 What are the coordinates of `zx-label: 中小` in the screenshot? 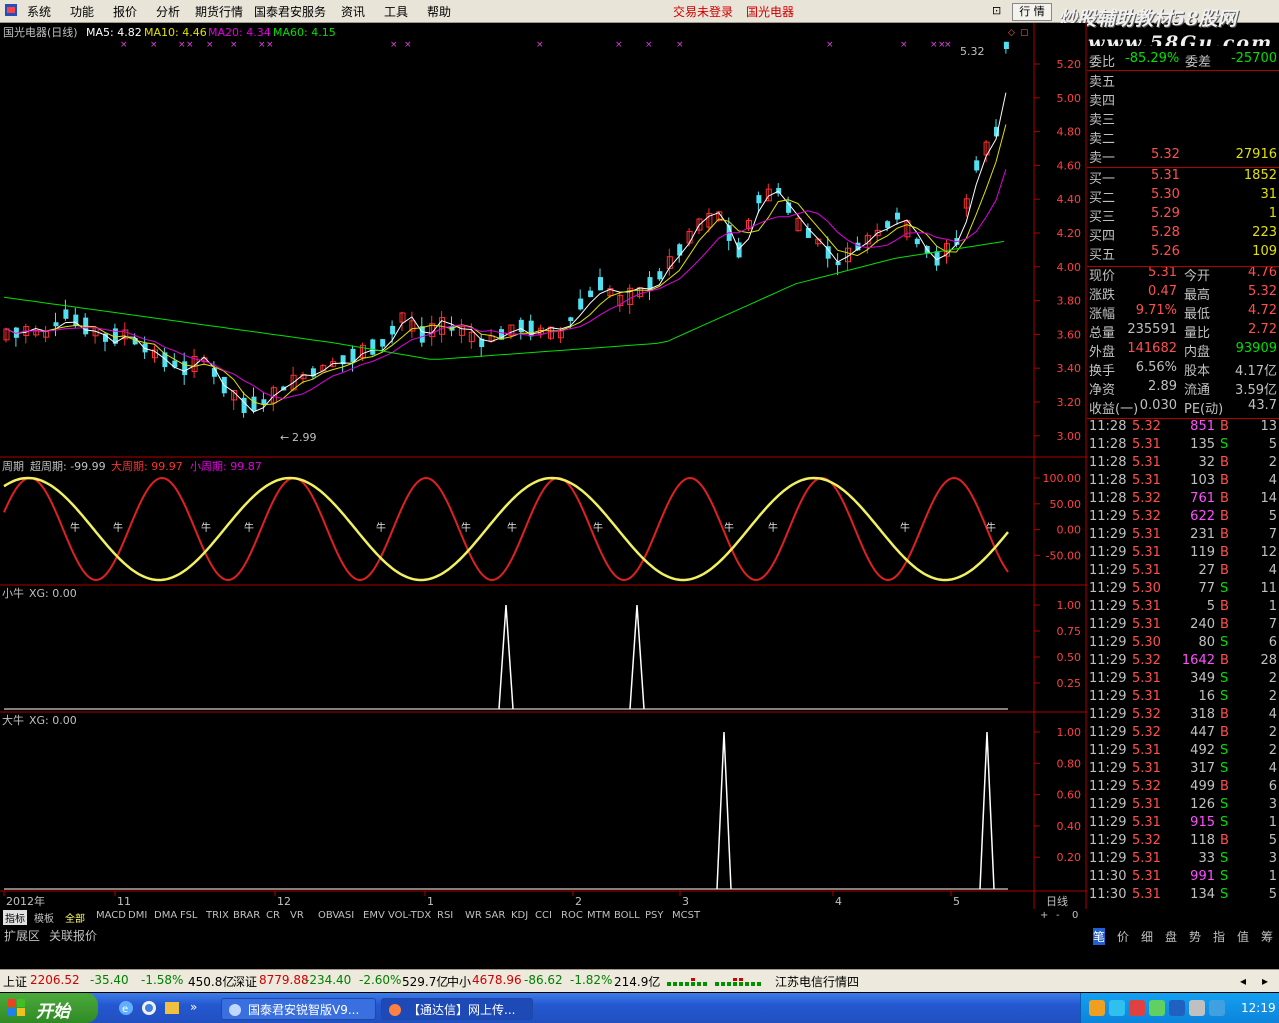 It's located at (459, 981).